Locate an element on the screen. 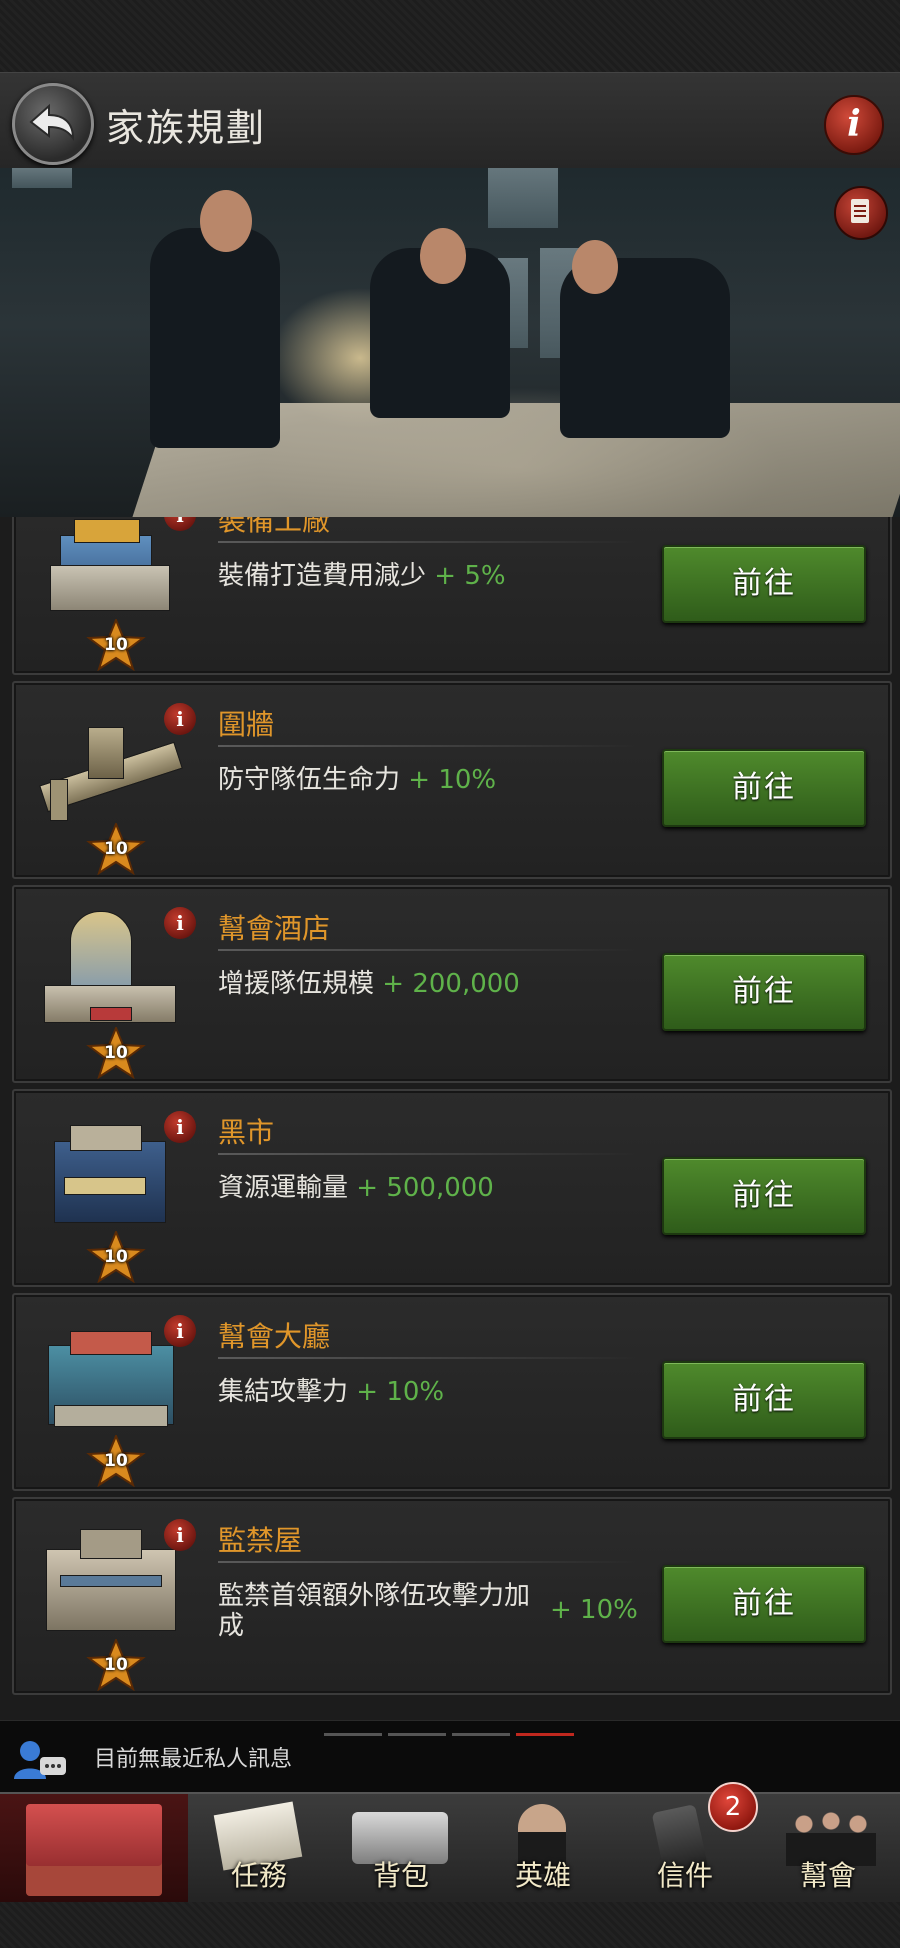 The width and height of the screenshot is (900, 1948). equipment-factory-building-icon is located at coordinates (105, 568).